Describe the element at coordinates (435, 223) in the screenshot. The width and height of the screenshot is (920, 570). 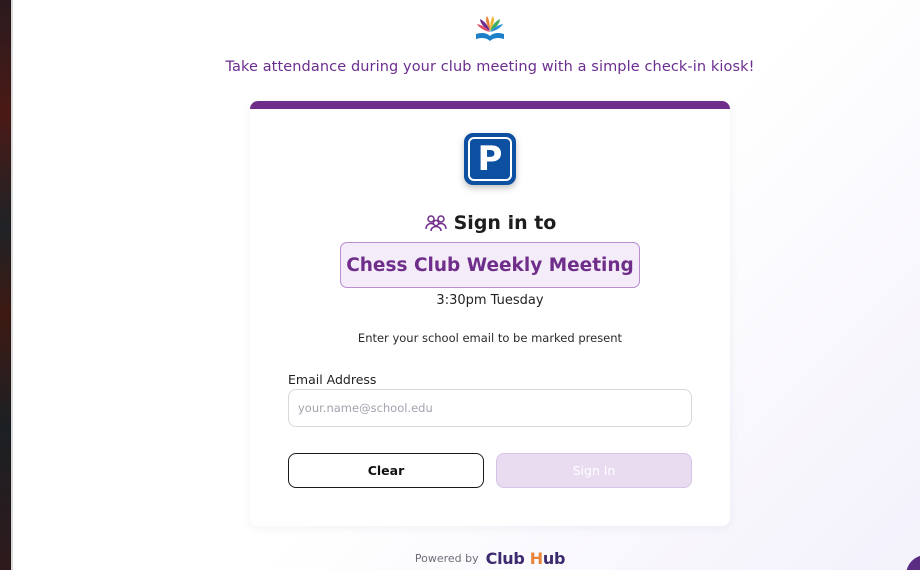
I see `people-group-icon` at that location.